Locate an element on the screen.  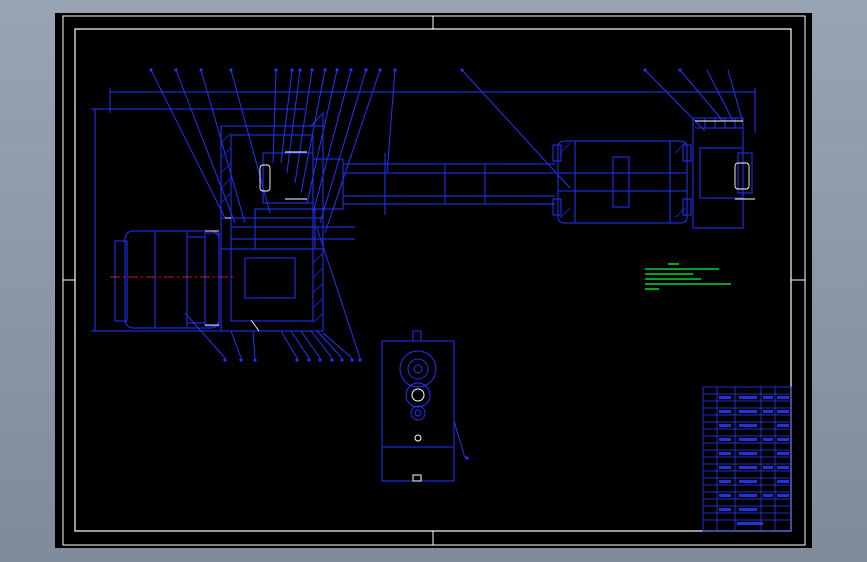
part-balloons-bottom is located at coordinates (346, 409).